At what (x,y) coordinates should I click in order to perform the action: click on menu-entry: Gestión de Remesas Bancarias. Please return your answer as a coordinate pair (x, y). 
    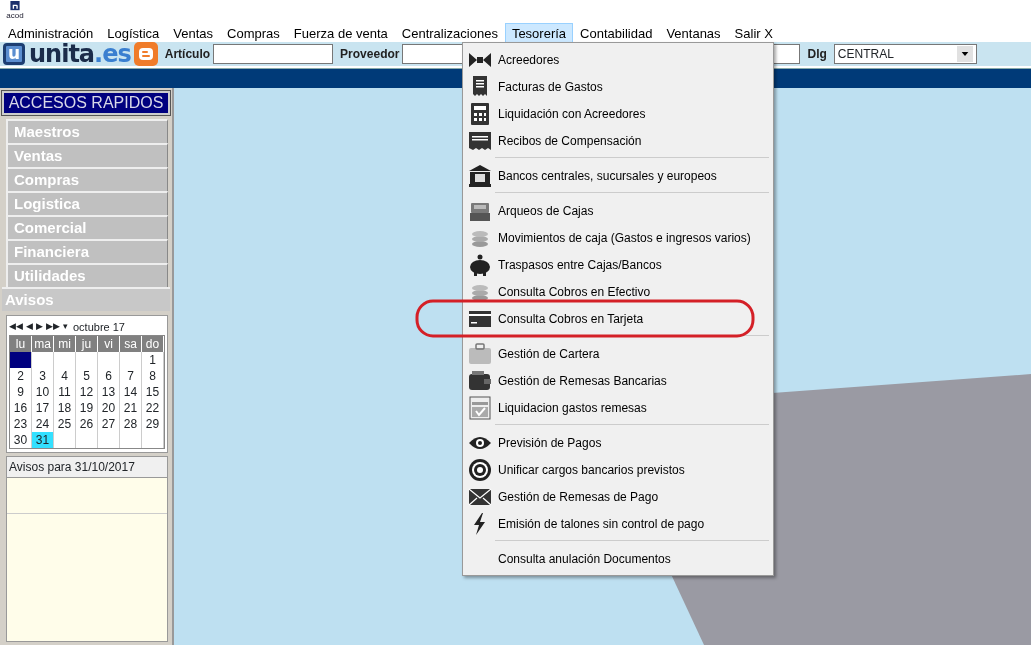
    Looking at the image, I should click on (618, 380).